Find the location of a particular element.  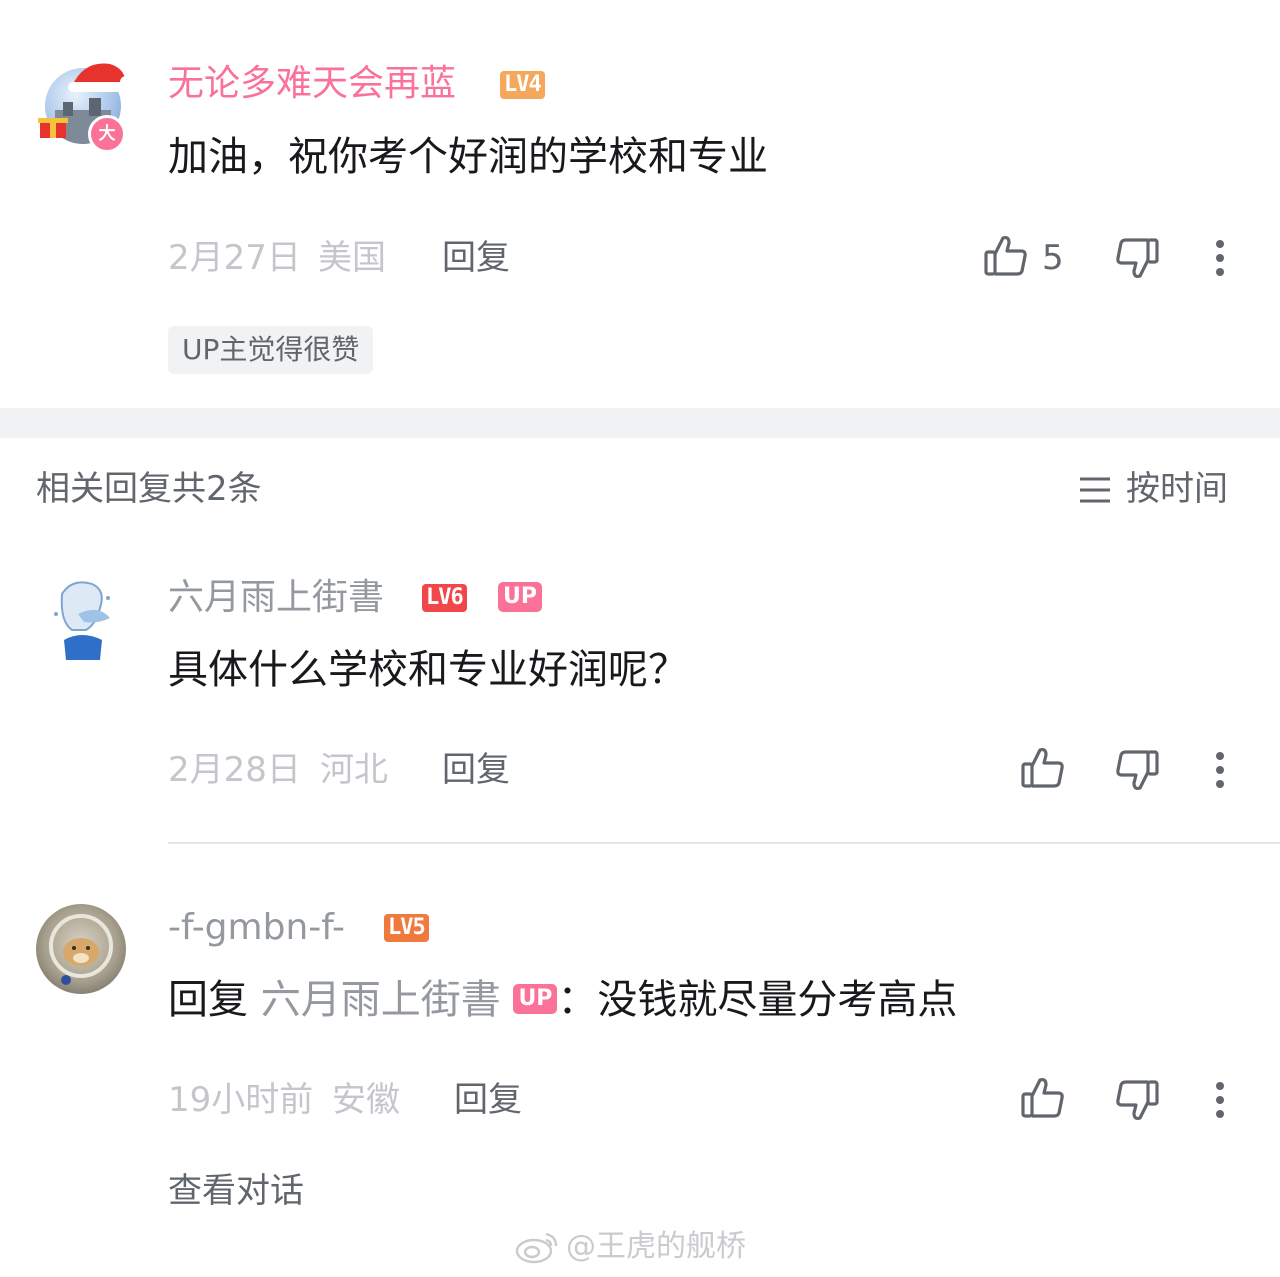

gift-icon is located at coordinates (53, 128).